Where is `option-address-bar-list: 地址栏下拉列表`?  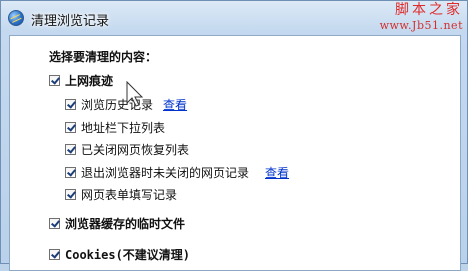 option-address-bar-list: 地址栏下拉列表 is located at coordinates (115, 128).